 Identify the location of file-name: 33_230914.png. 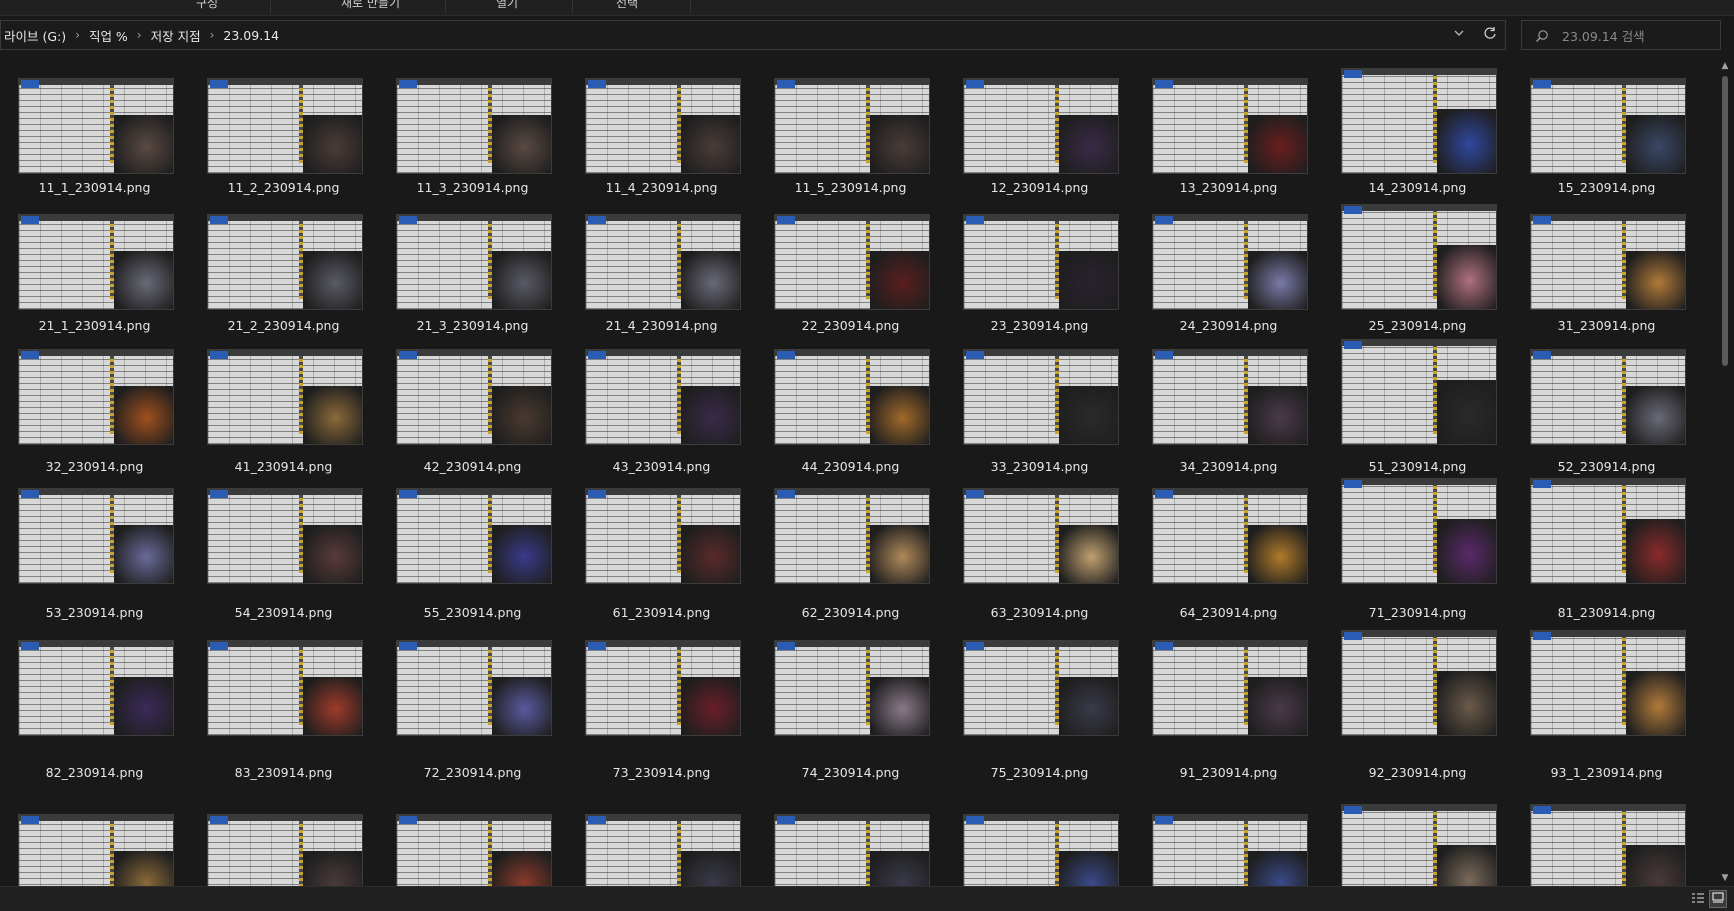
(1039, 466).